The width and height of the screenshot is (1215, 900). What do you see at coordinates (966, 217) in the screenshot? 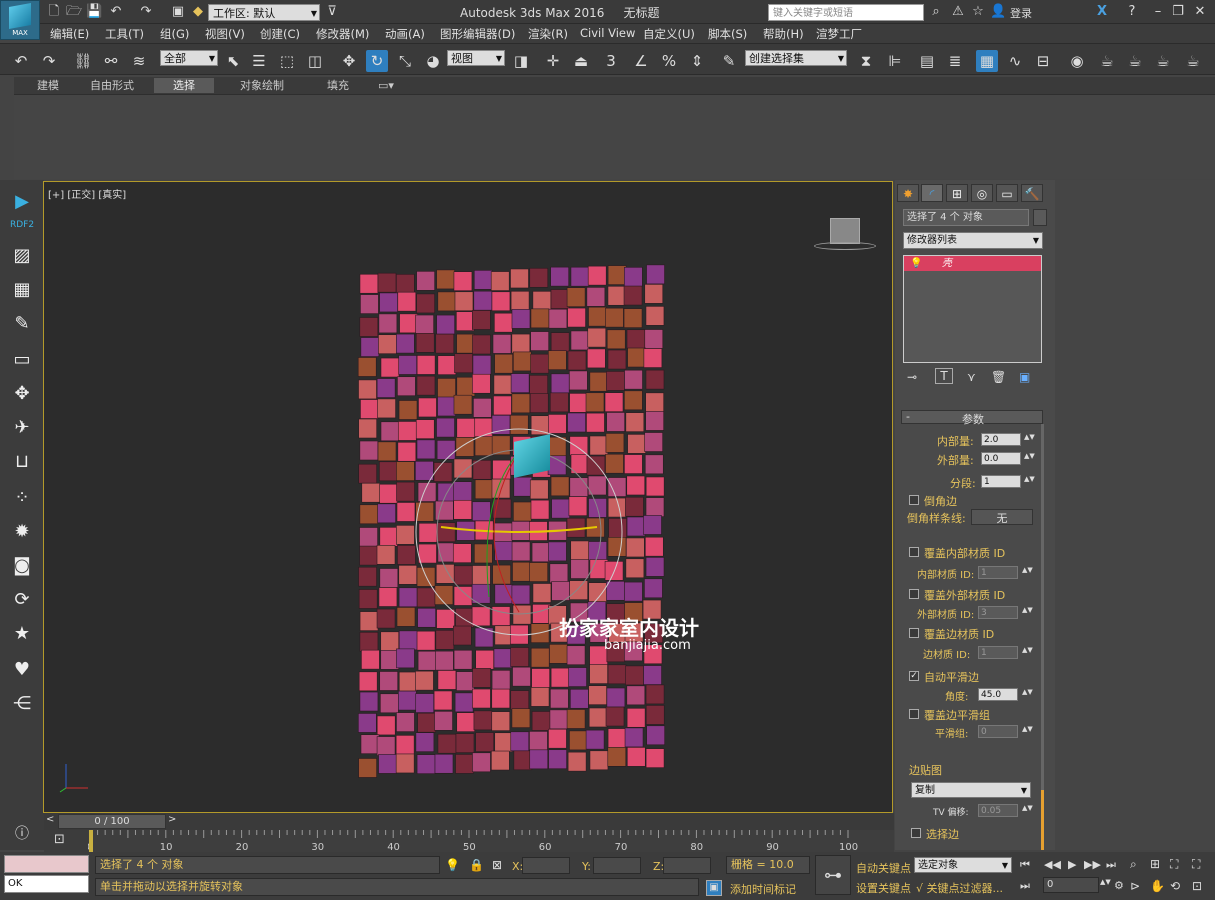
I see `object-name-field: 选择了 4 个 对象` at bounding box center [966, 217].